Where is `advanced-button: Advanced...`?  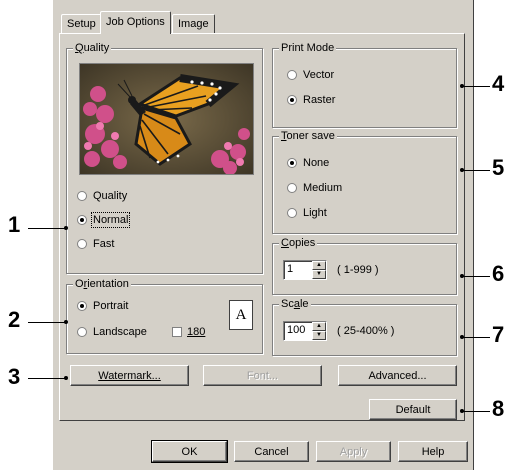 advanced-button: Advanced... is located at coordinates (397, 375).